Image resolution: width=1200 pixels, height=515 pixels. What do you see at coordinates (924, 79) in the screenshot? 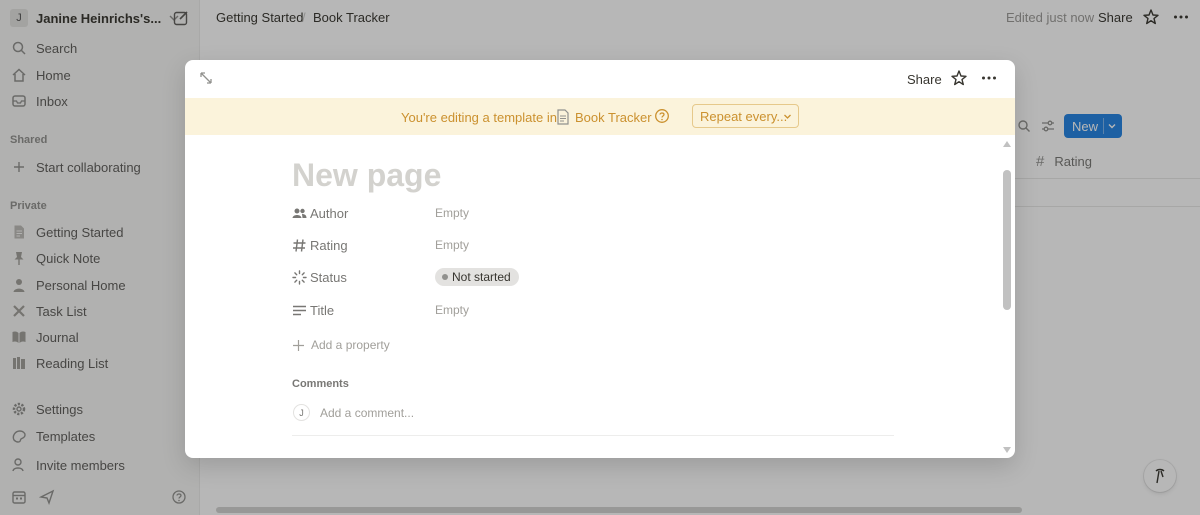
I see `modal-share-button: Share` at bounding box center [924, 79].